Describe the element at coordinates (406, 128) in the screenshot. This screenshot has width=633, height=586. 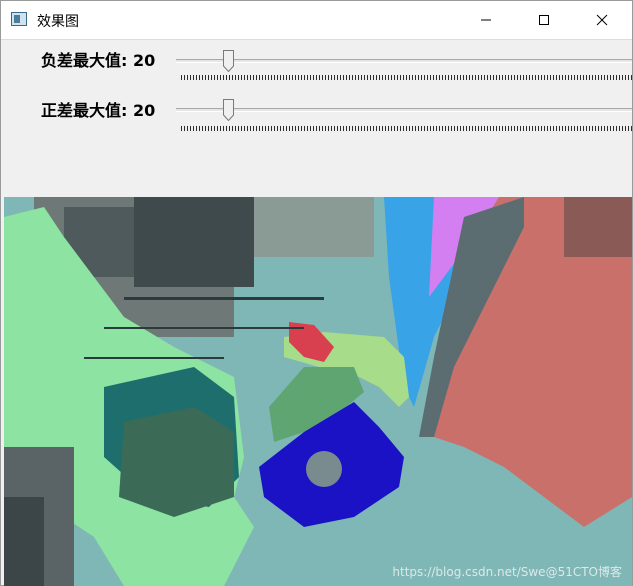
I see `trackbar-positive-ticks` at that location.